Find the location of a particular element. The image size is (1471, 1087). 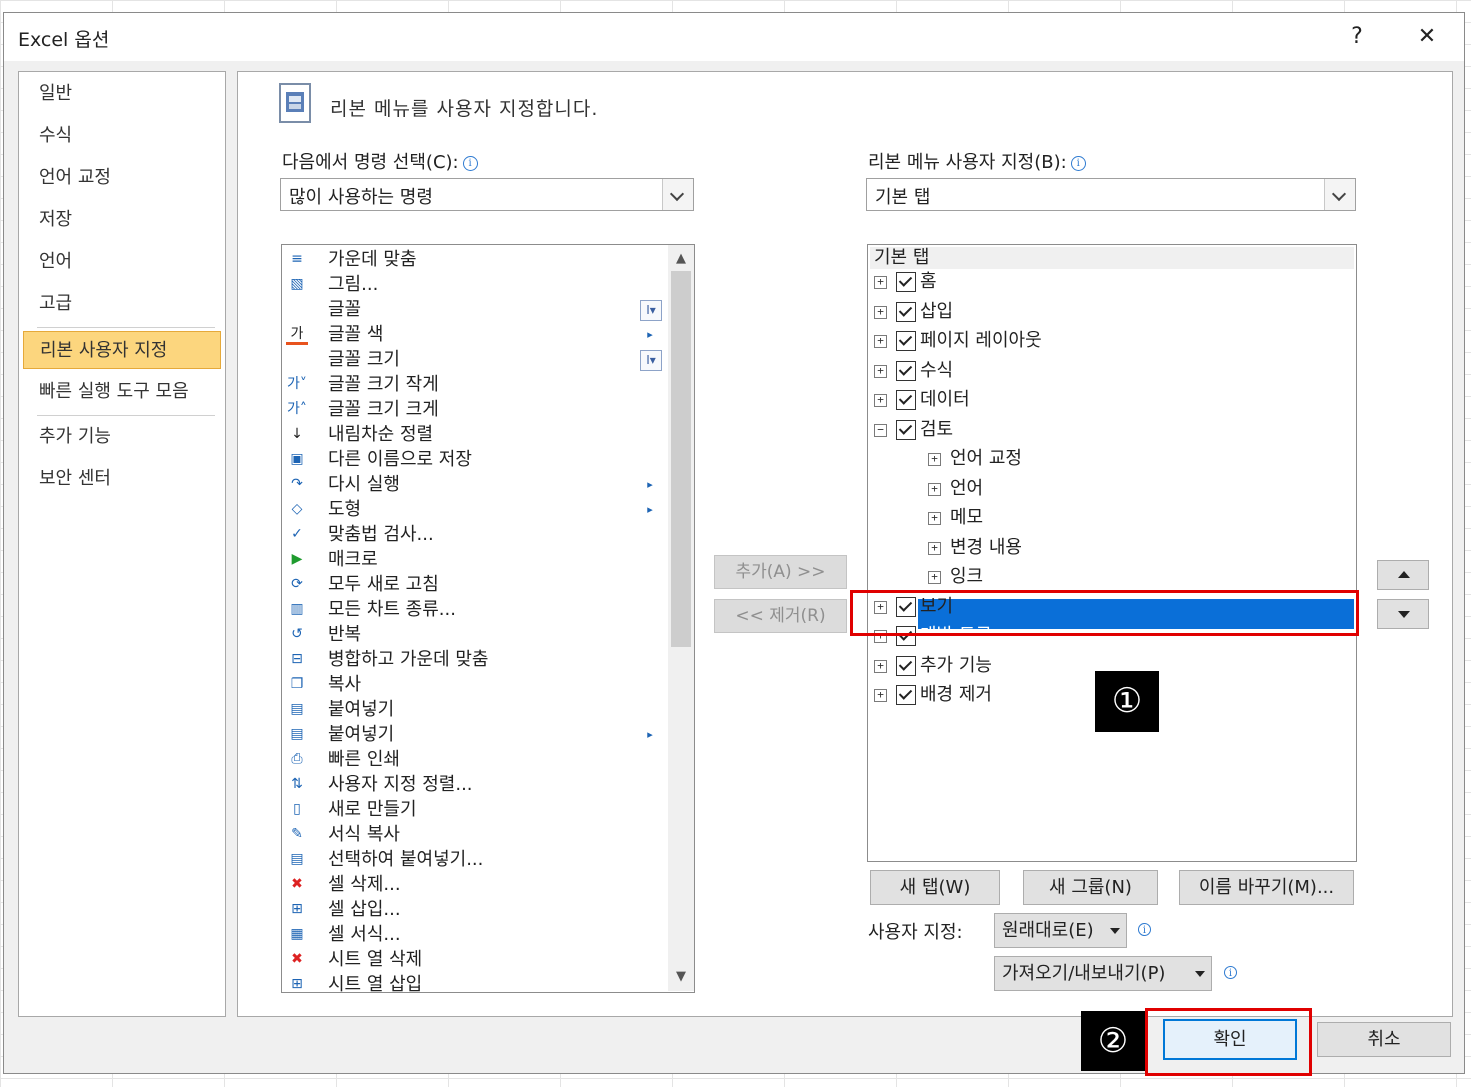

import-export-dropdown: 가져오기/내보내기(P) is located at coordinates (1103, 973).